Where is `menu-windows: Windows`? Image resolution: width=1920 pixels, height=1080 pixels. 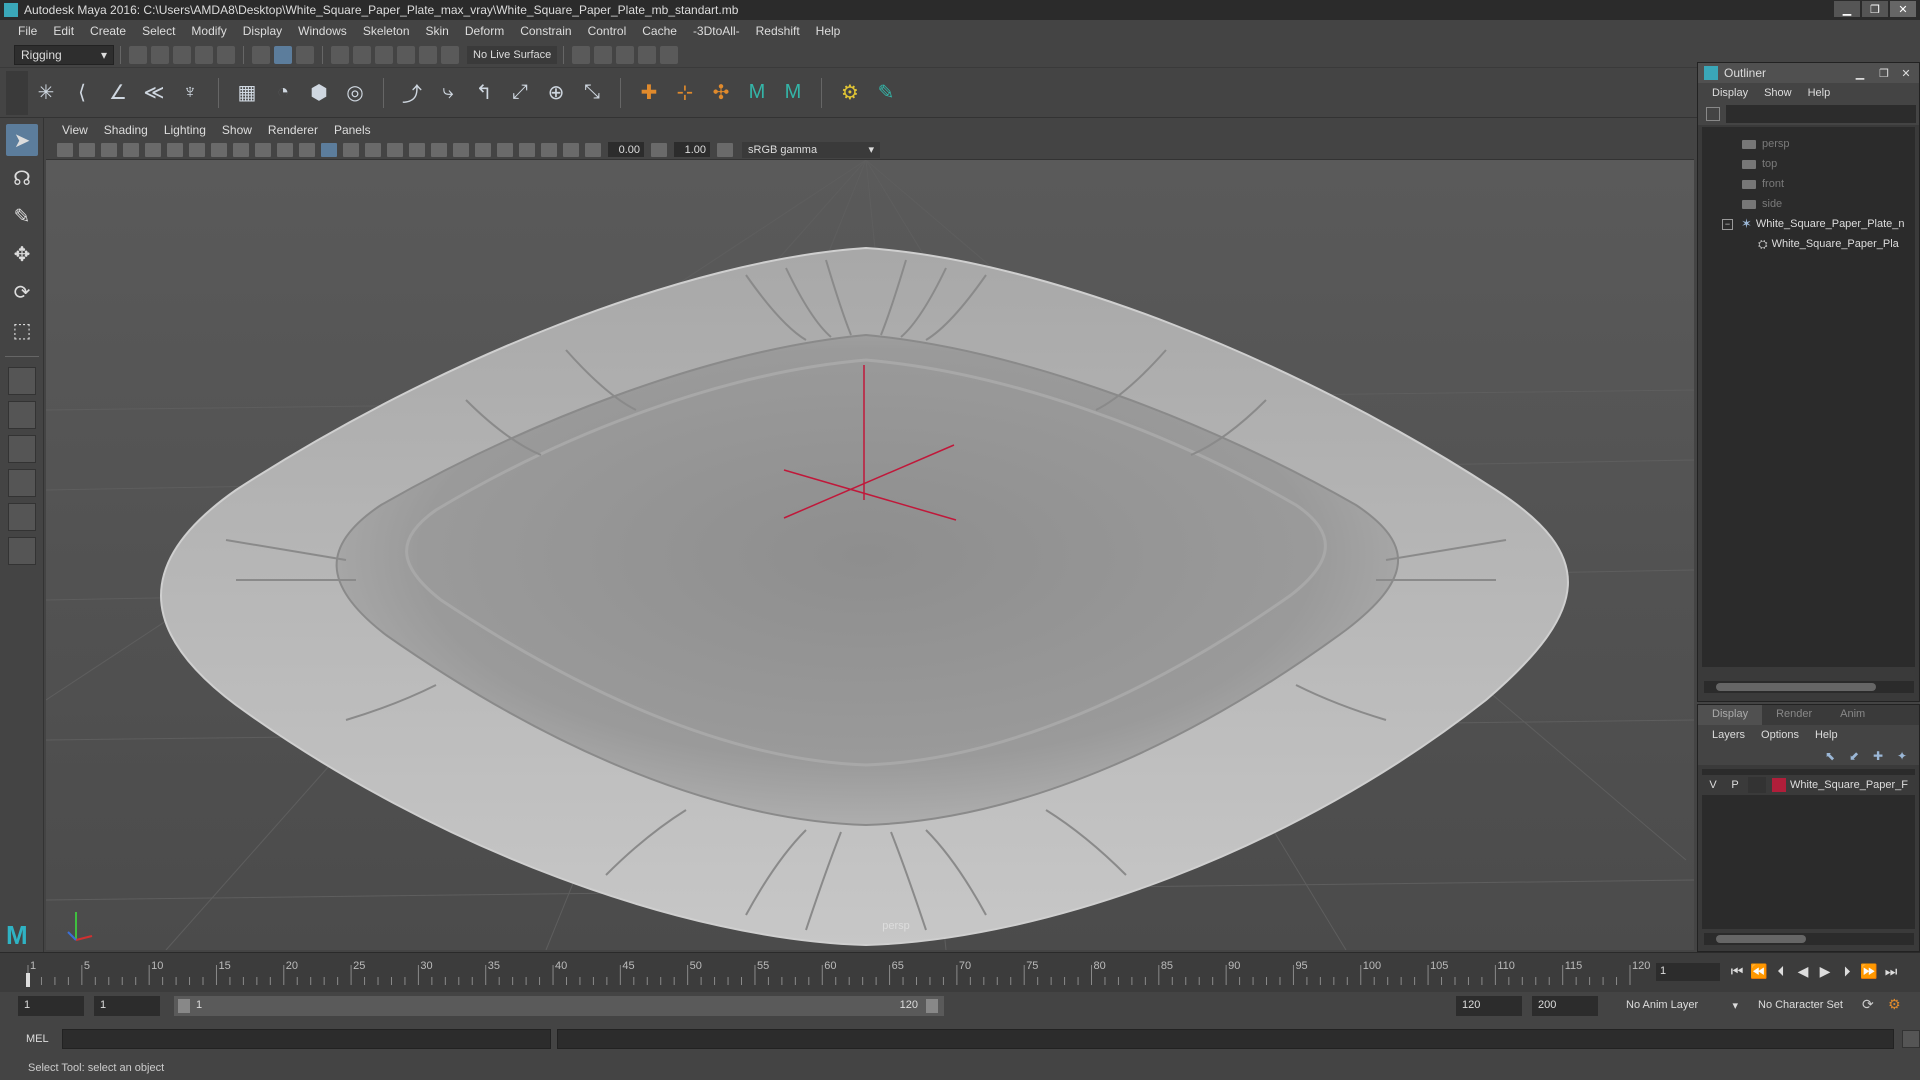 menu-windows: Windows is located at coordinates (322, 31).